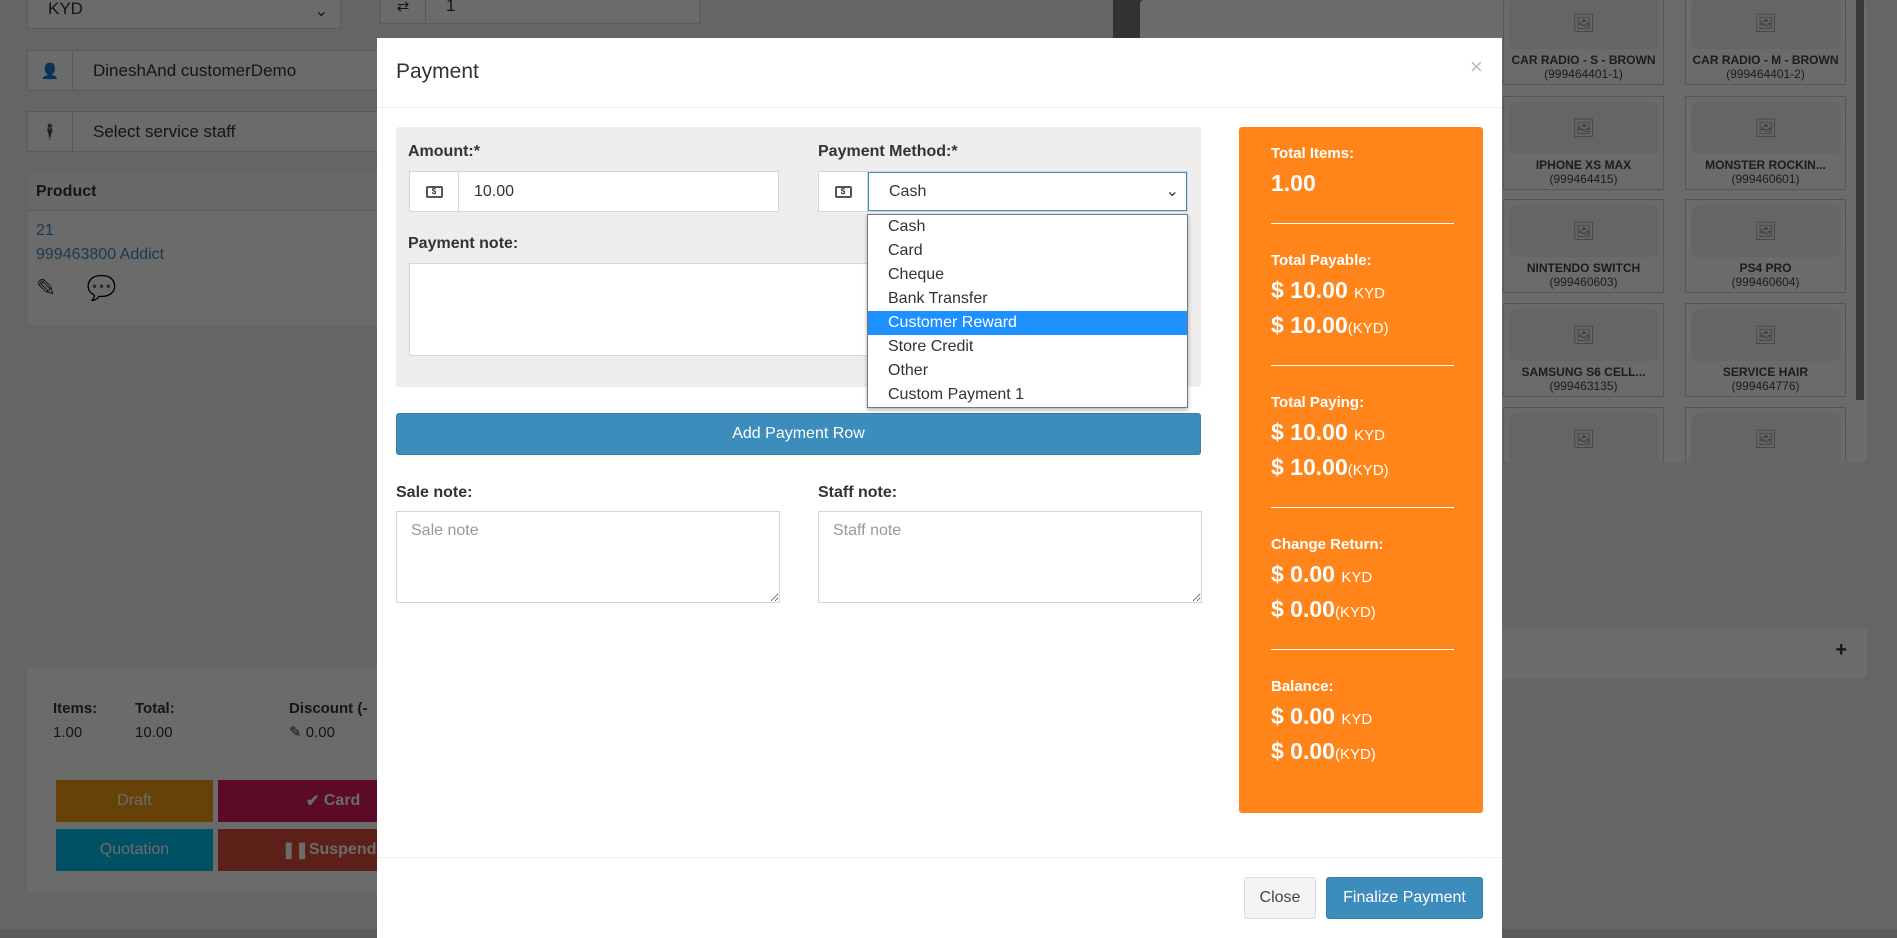  I want to click on discount-value: 0.00, so click(320, 732).